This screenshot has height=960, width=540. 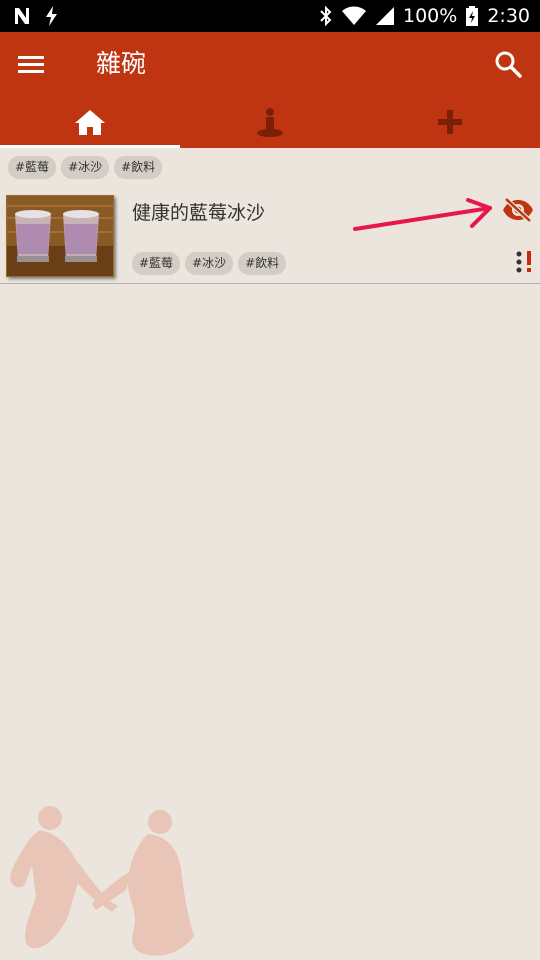 I want to click on tab-home, so click(x=90, y=122).